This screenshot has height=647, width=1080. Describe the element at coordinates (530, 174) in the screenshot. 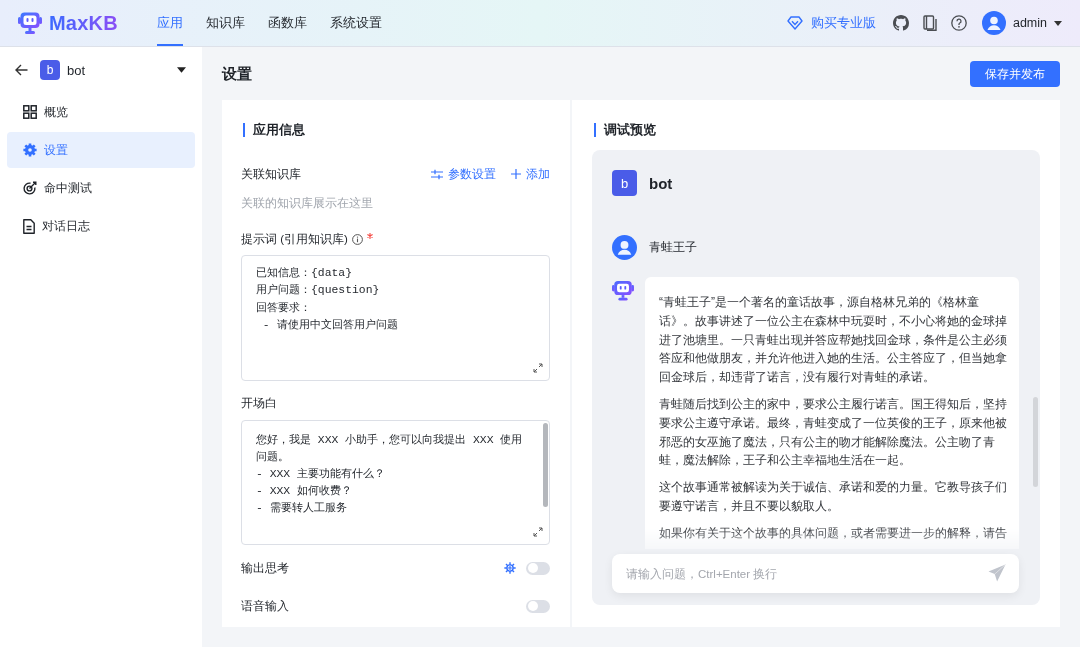

I see `action-link: 添加` at that location.